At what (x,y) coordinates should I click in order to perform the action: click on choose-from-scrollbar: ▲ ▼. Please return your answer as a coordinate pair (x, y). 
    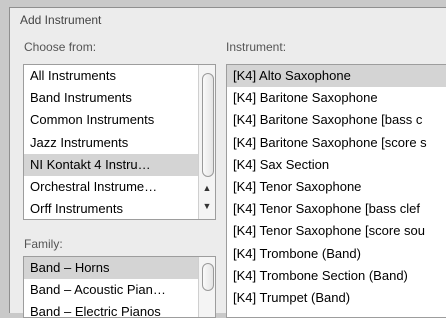
    Looking at the image, I should click on (206, 142).